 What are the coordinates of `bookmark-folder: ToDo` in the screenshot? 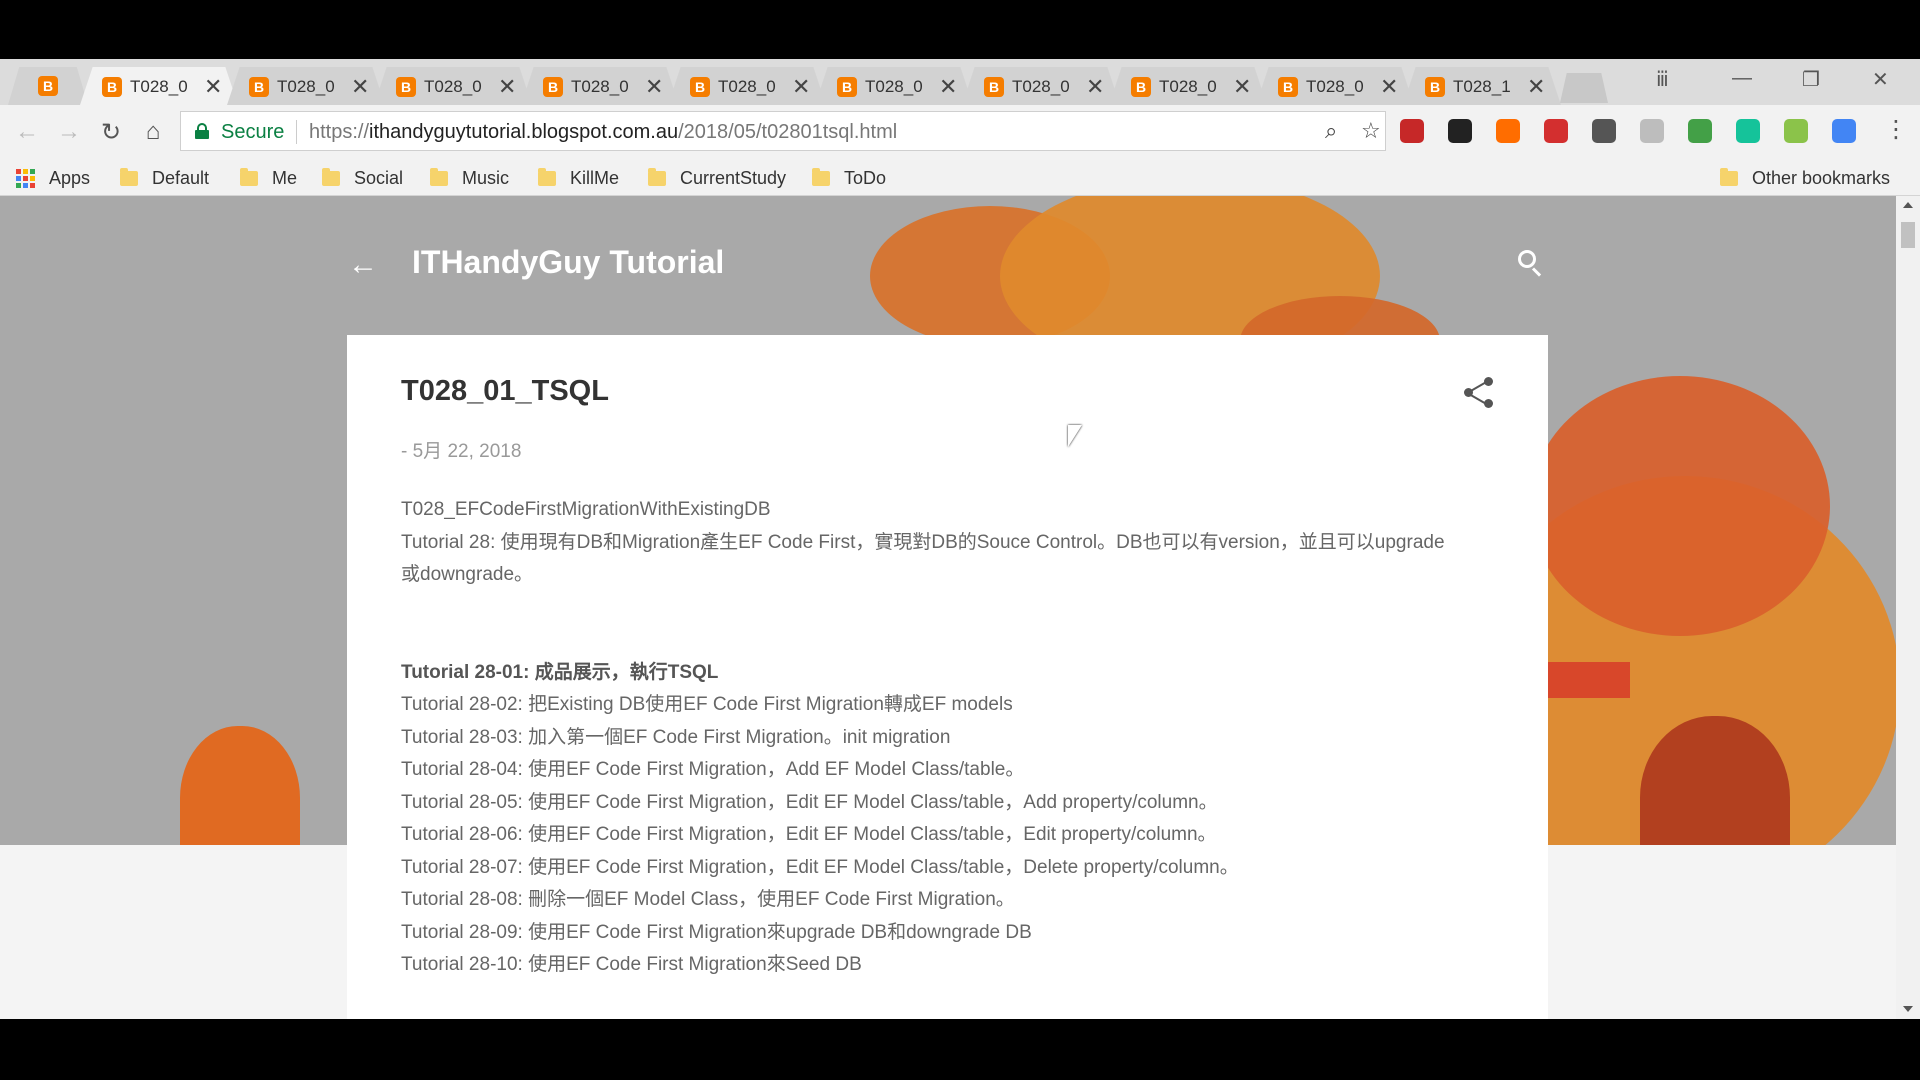 It's located at (849, 178).